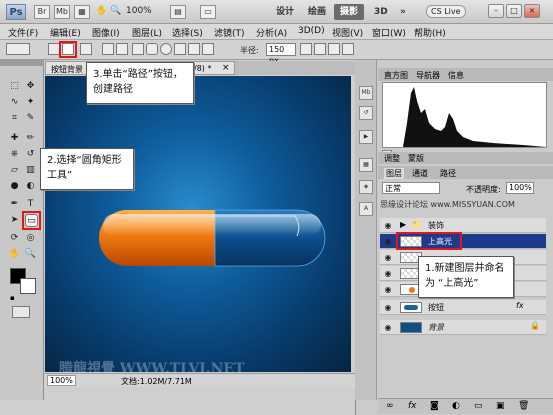  I want to click on tab-adjustments: 调整, so click(392, 158).